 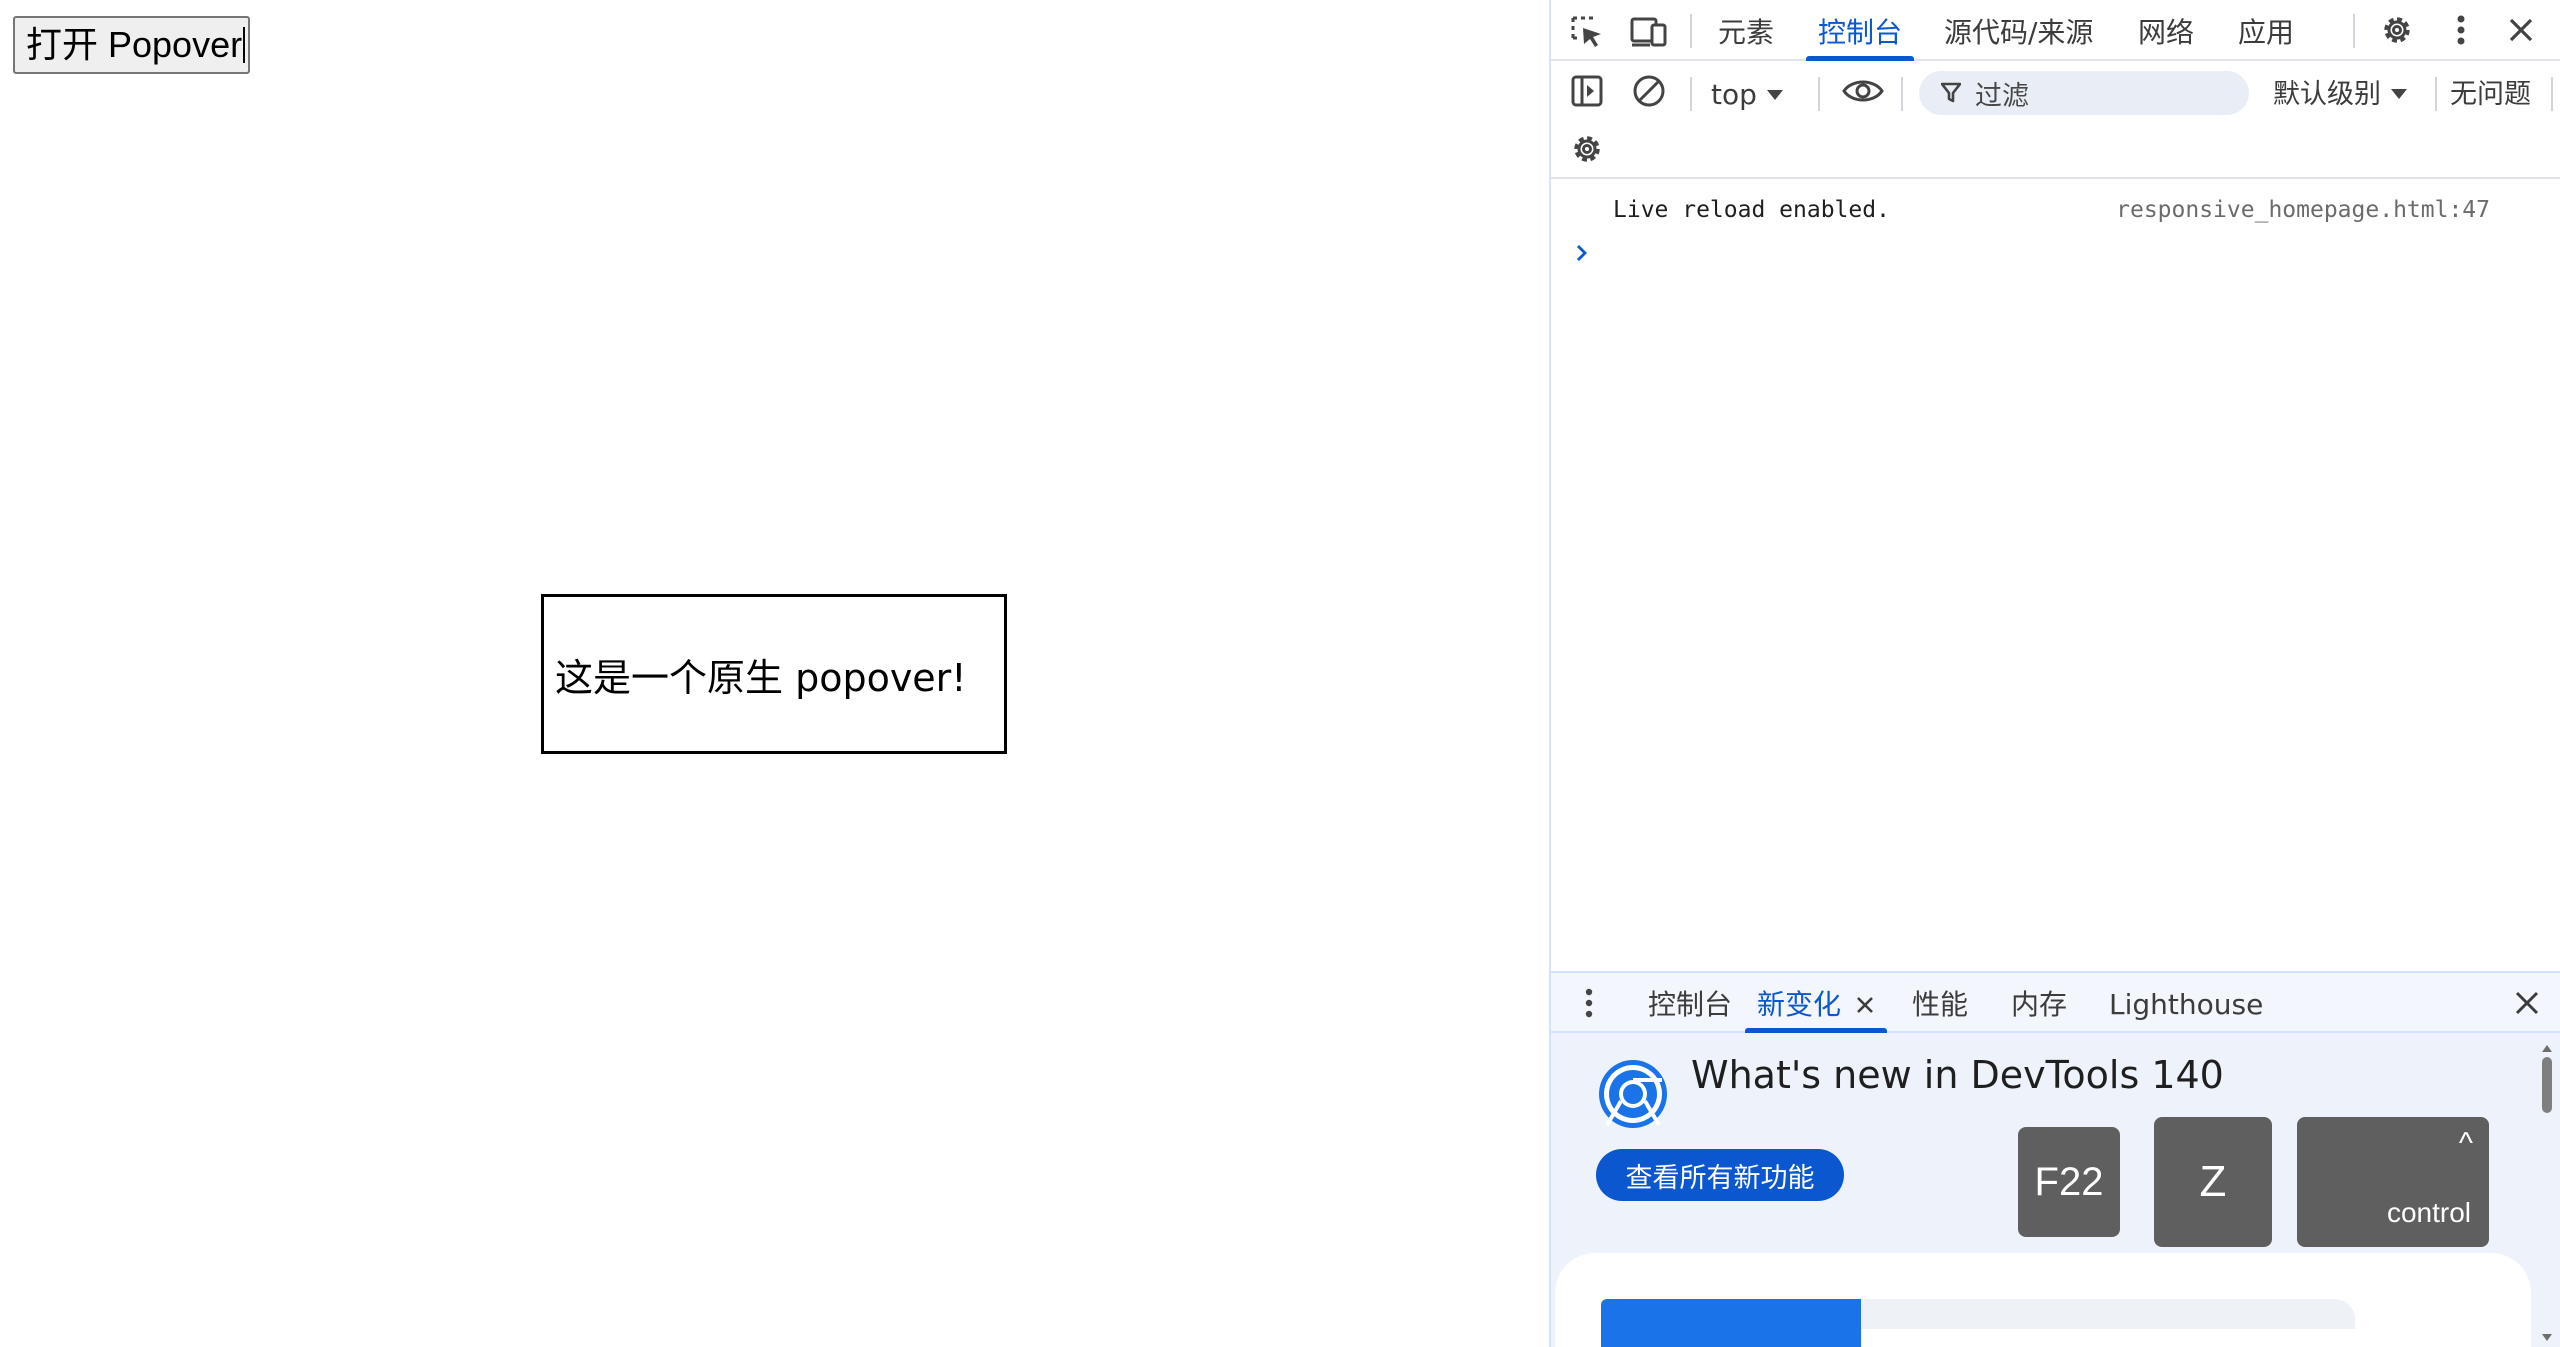 What do you see at coordinates (2303, 210) in the screenshot?
I see `console-message-source-link: responsive_homepage.html:47` at bounding box center [2303, 210].